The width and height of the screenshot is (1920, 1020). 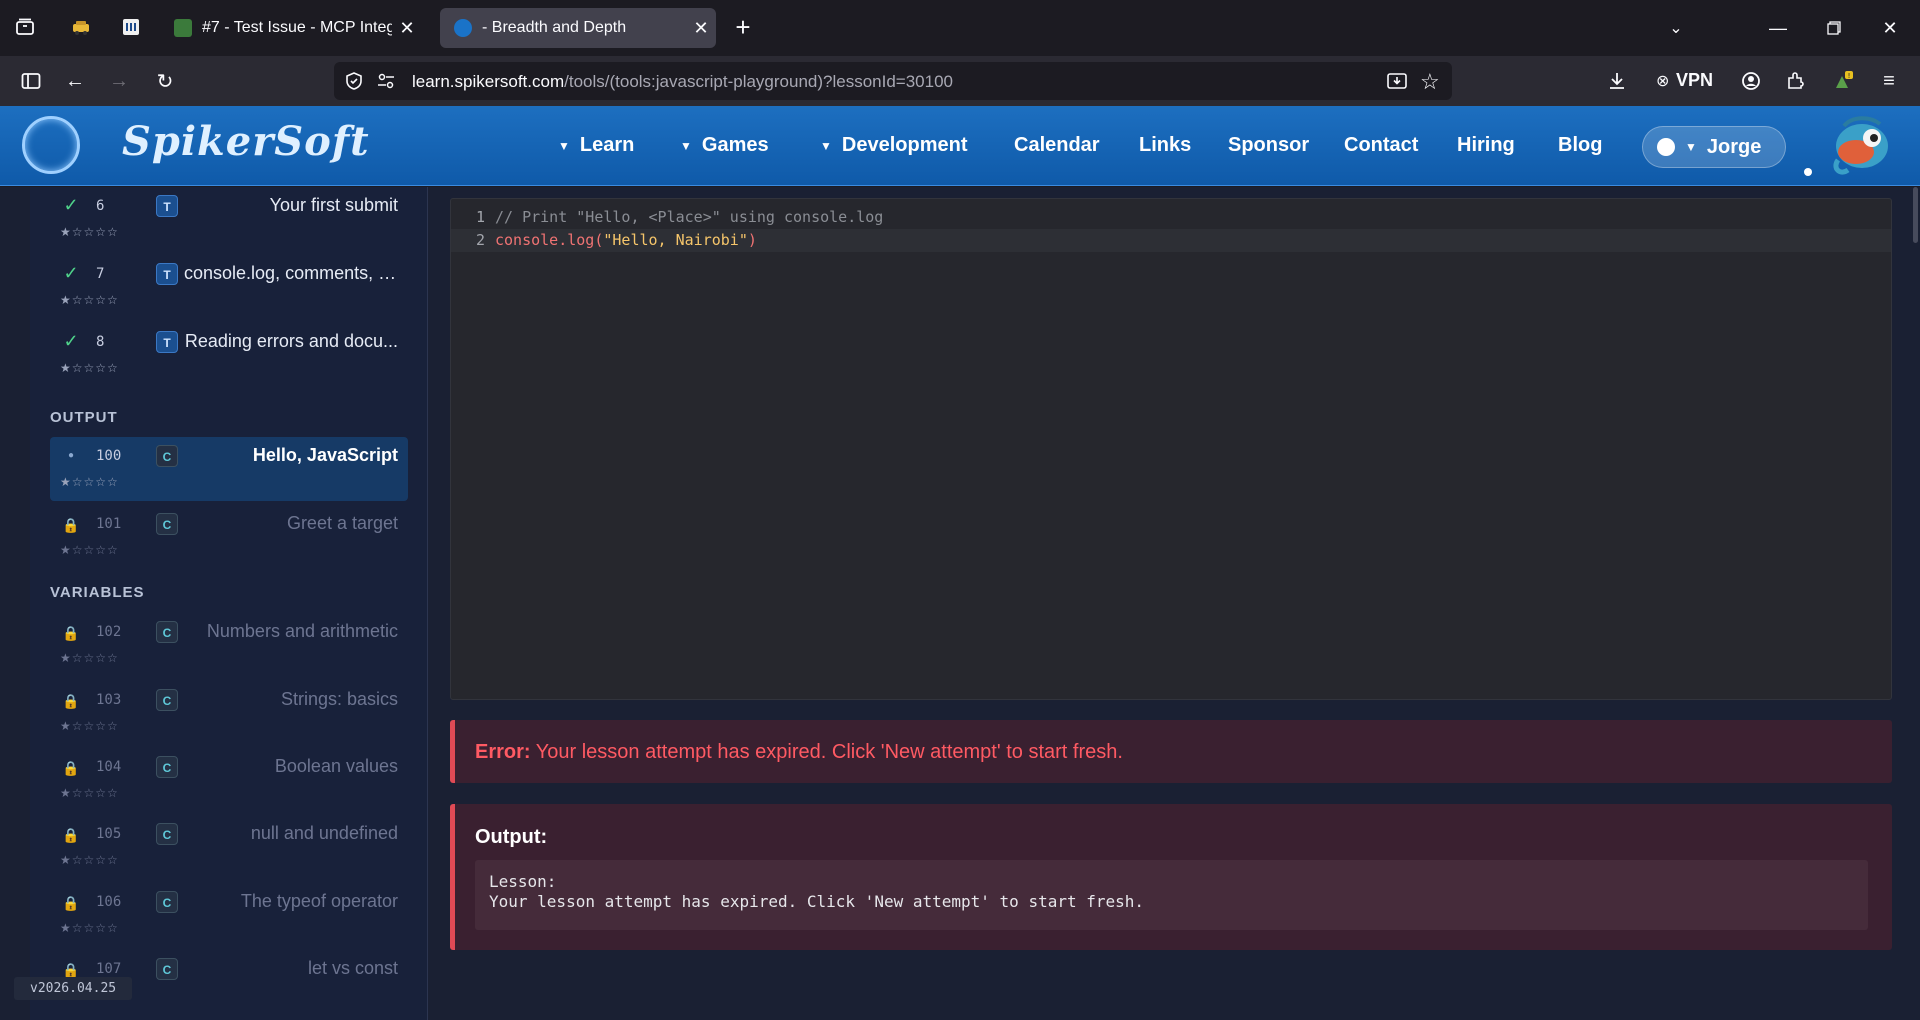 I want to click on sidebar-toggle-icon, so click(x=31, y=81).